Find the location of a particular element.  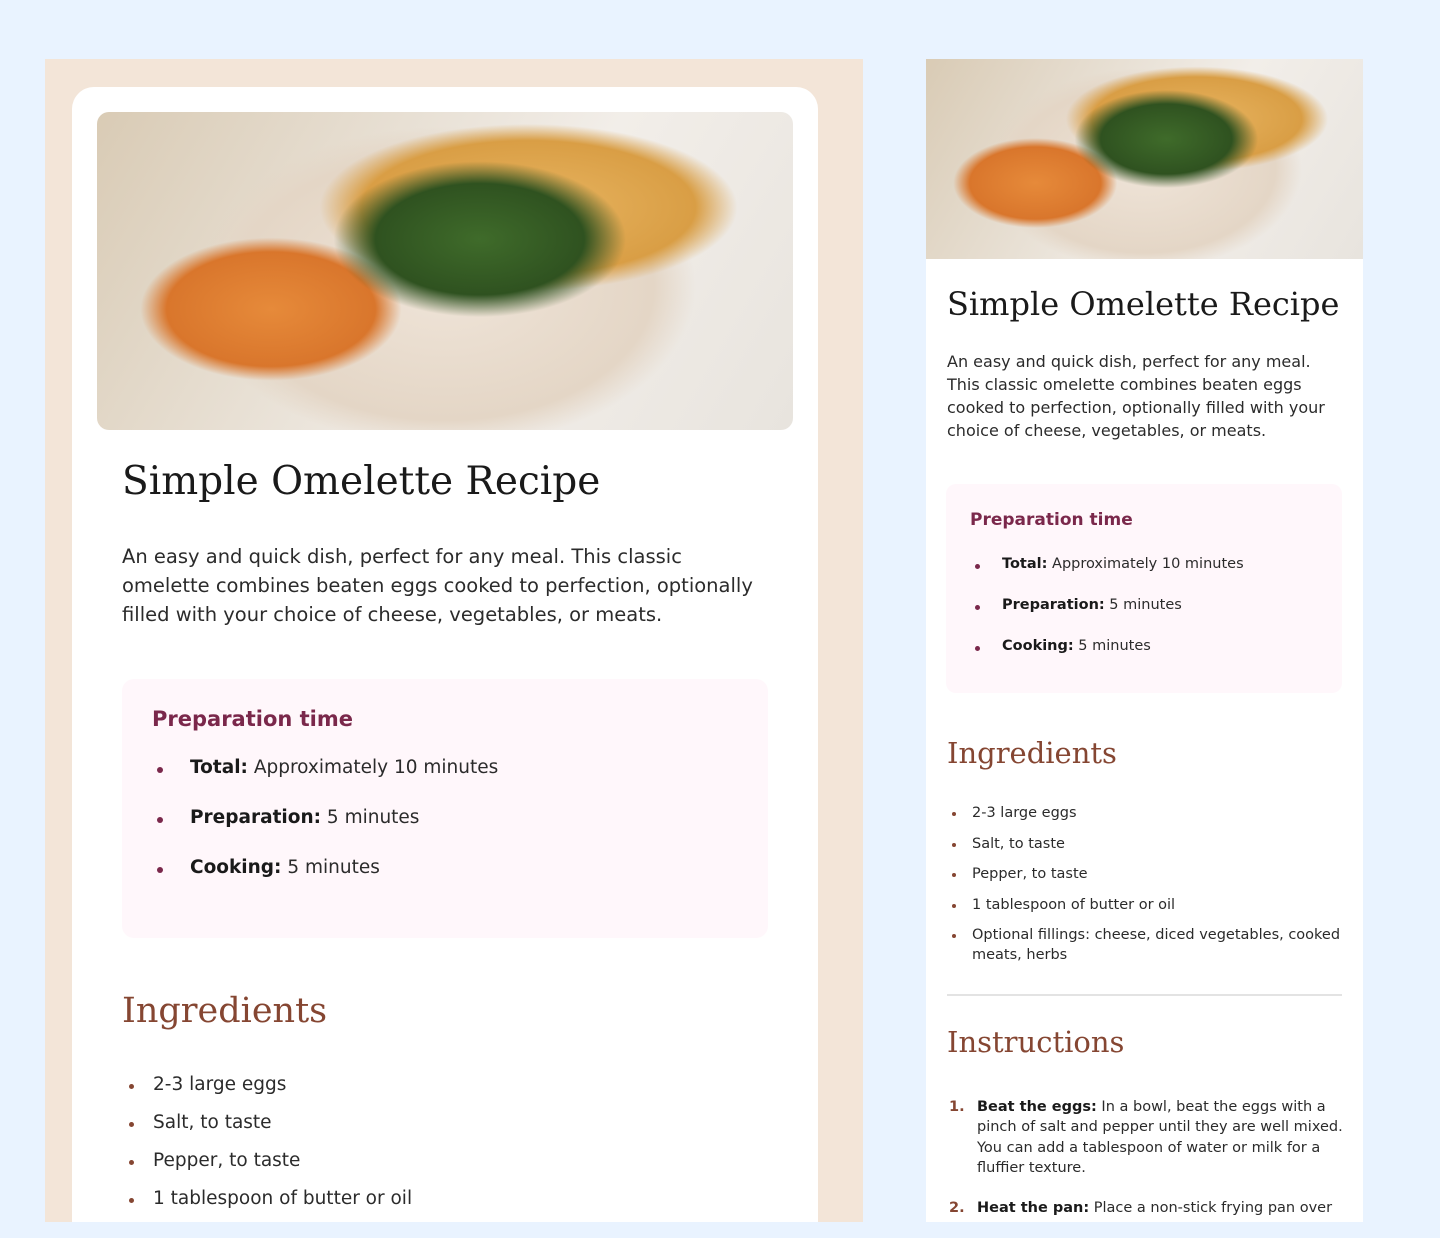

divider is located at coordinates (1144, 995).